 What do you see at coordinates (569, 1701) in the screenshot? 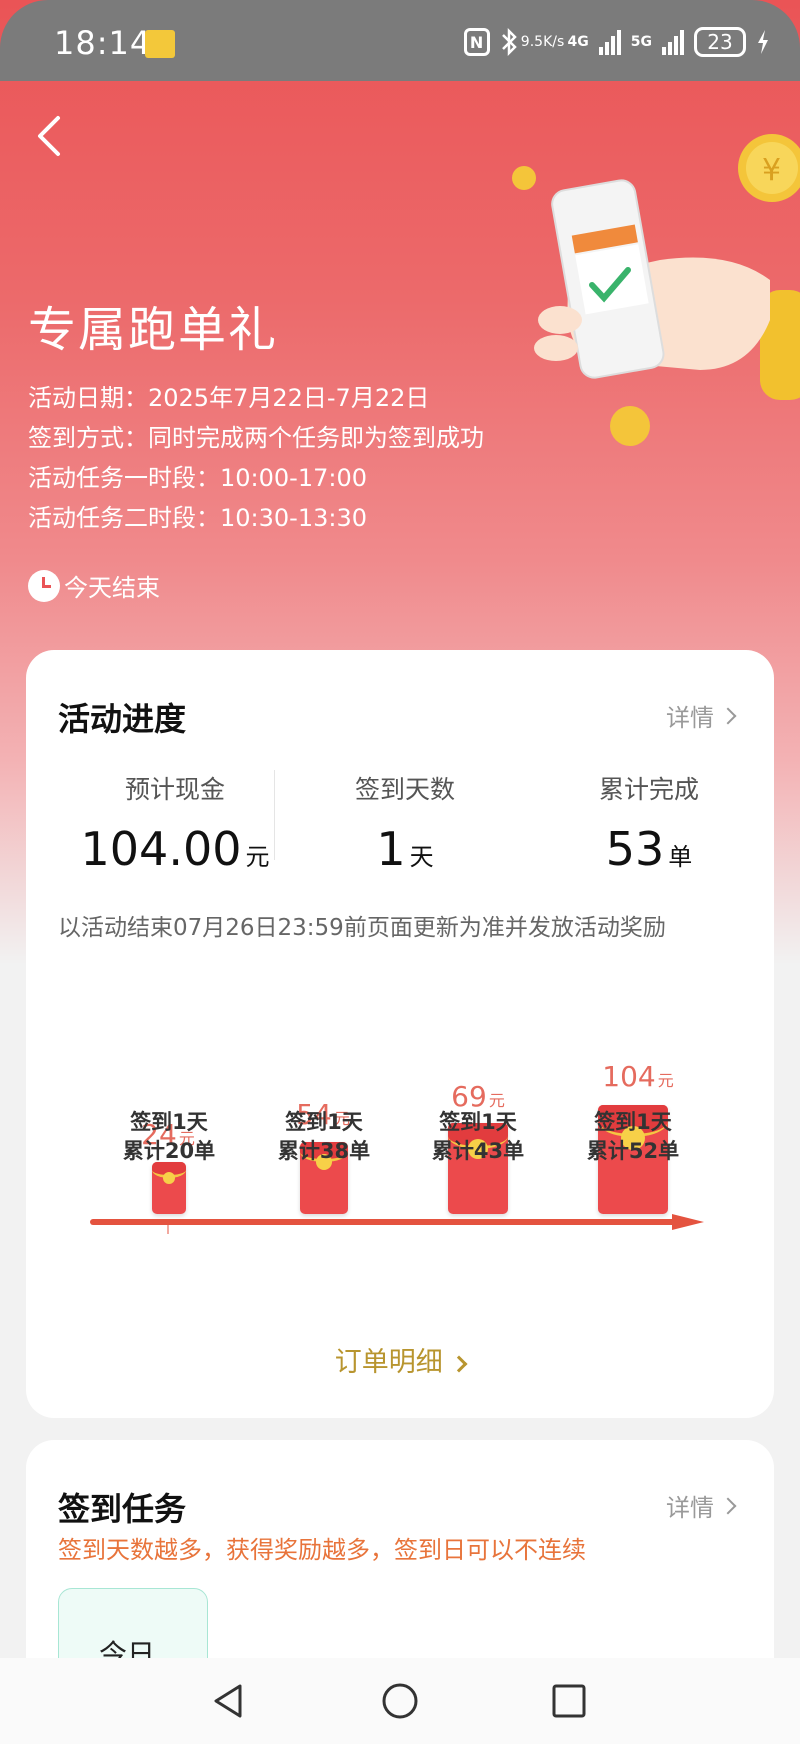
I see `nav-recents-icon` at bounding box center [569, 1701].